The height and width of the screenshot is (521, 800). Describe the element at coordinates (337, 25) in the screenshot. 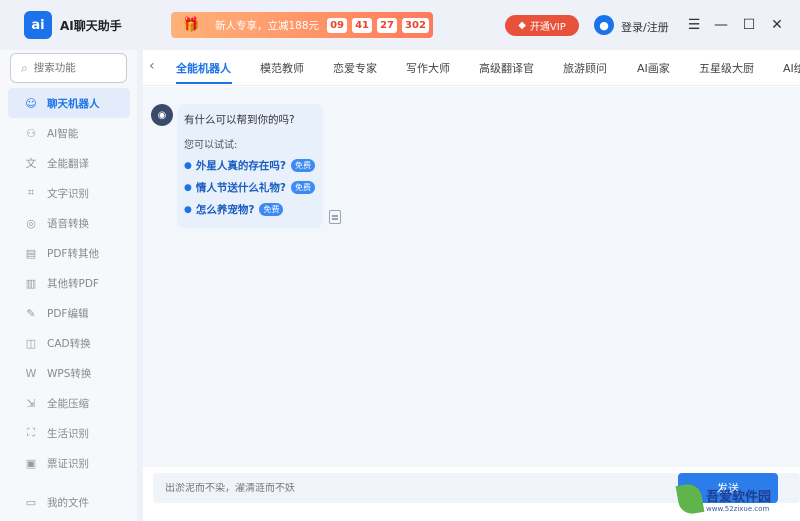

I see `timer-hours: 09` at that location.